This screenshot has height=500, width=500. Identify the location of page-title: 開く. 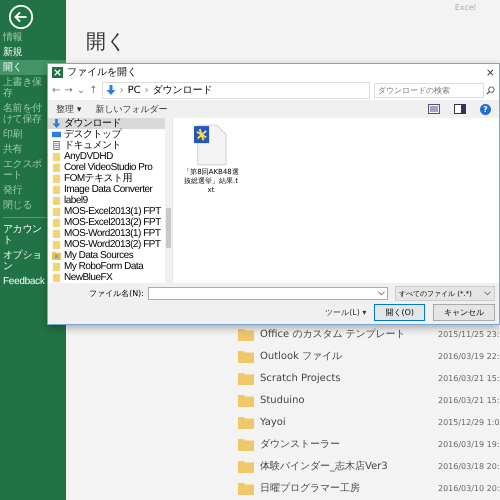
(106, 41).